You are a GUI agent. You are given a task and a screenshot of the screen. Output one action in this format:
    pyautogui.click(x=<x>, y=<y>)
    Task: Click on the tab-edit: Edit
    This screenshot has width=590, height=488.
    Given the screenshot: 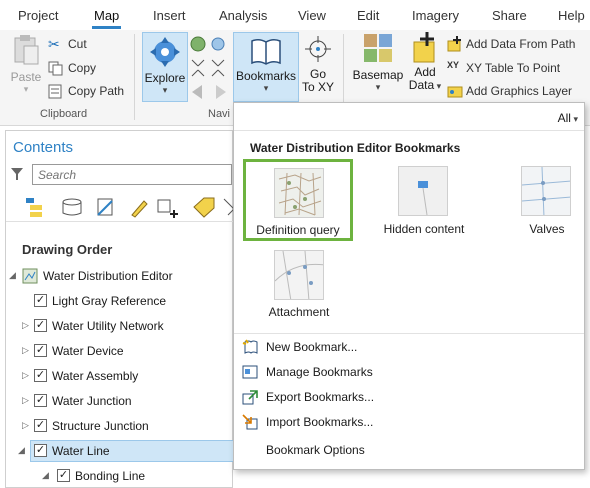 What is the action you would take?
    pyautogui.click(x=368, y=15)
    